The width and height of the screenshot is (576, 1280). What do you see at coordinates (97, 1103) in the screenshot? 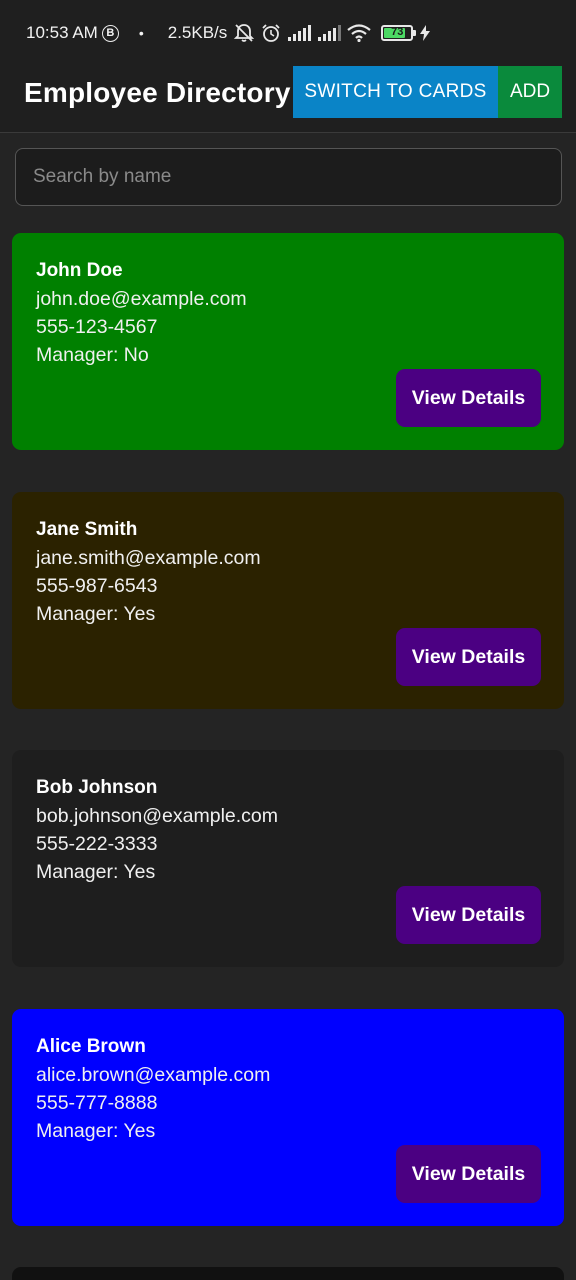
I see `employee-phone: 555-777-8888` at bounding box center [97, 1103].